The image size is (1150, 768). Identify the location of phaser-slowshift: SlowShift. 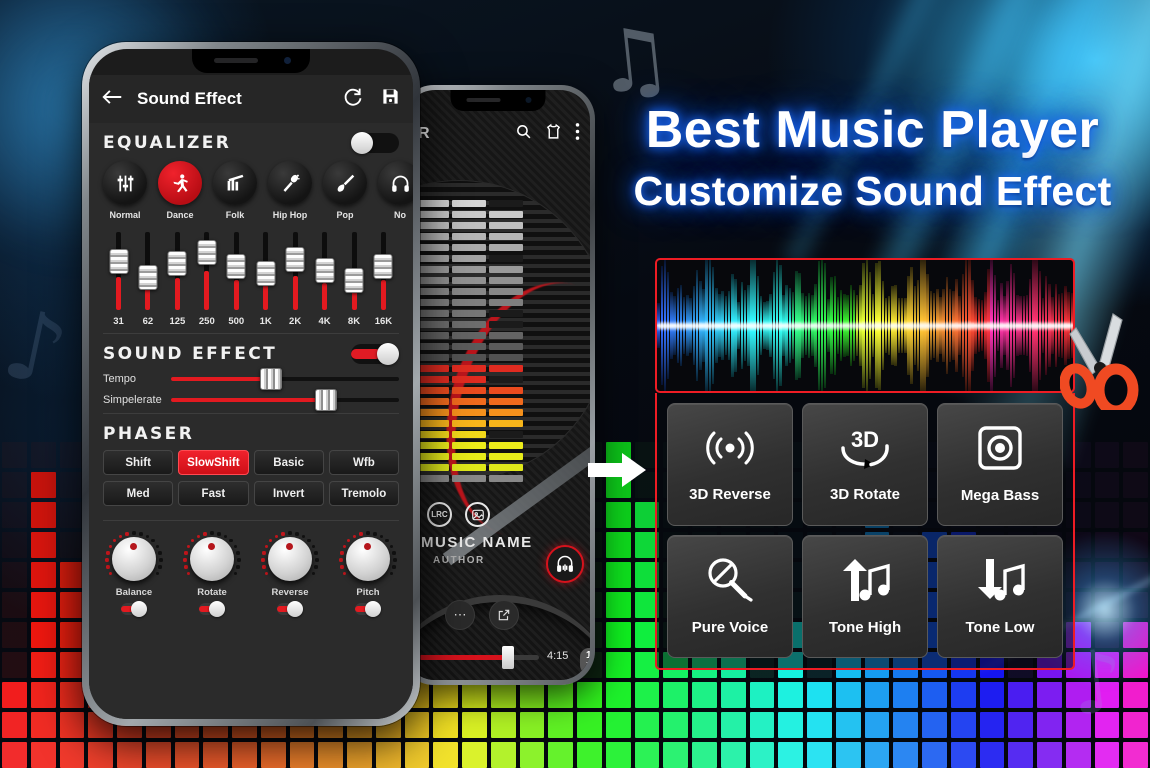
(213, 462).